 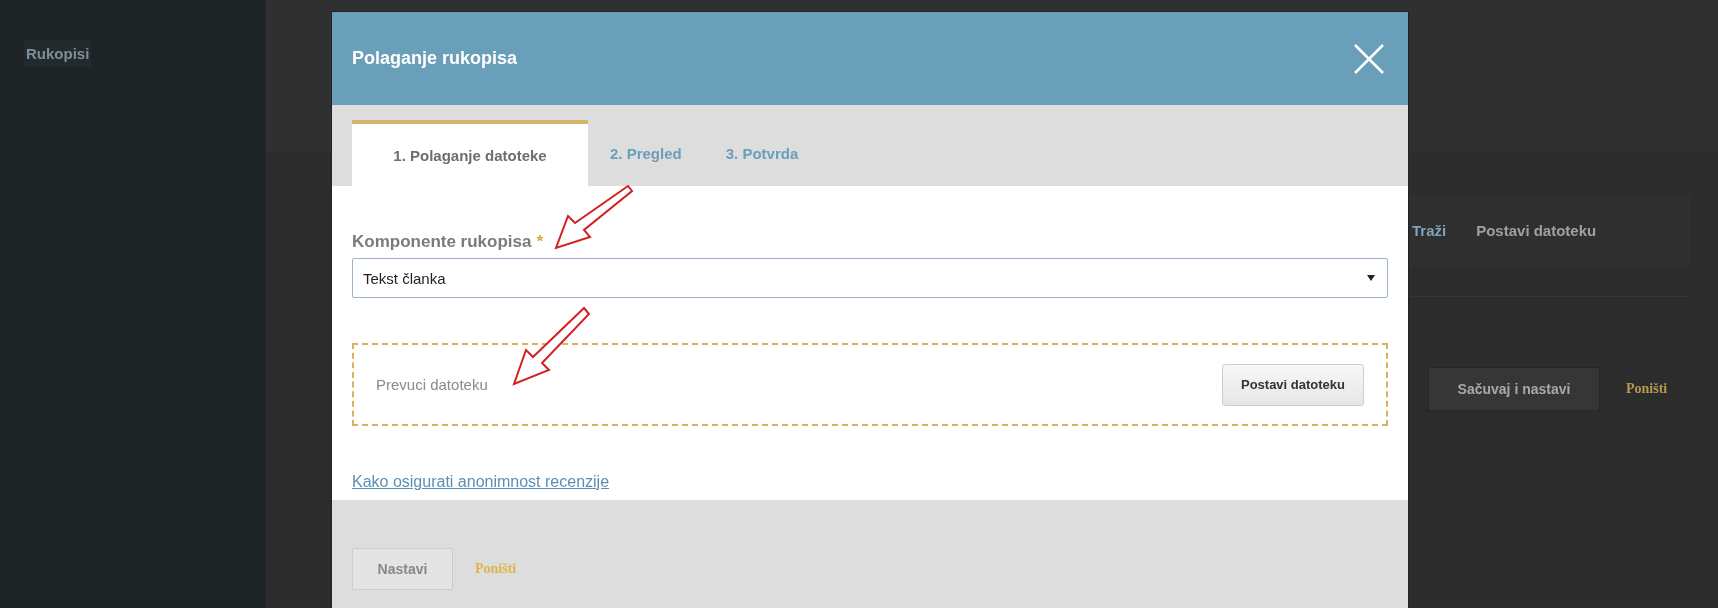 I want to click on tab: 1. Polaganje datoteke, so click(x=470, y=153).